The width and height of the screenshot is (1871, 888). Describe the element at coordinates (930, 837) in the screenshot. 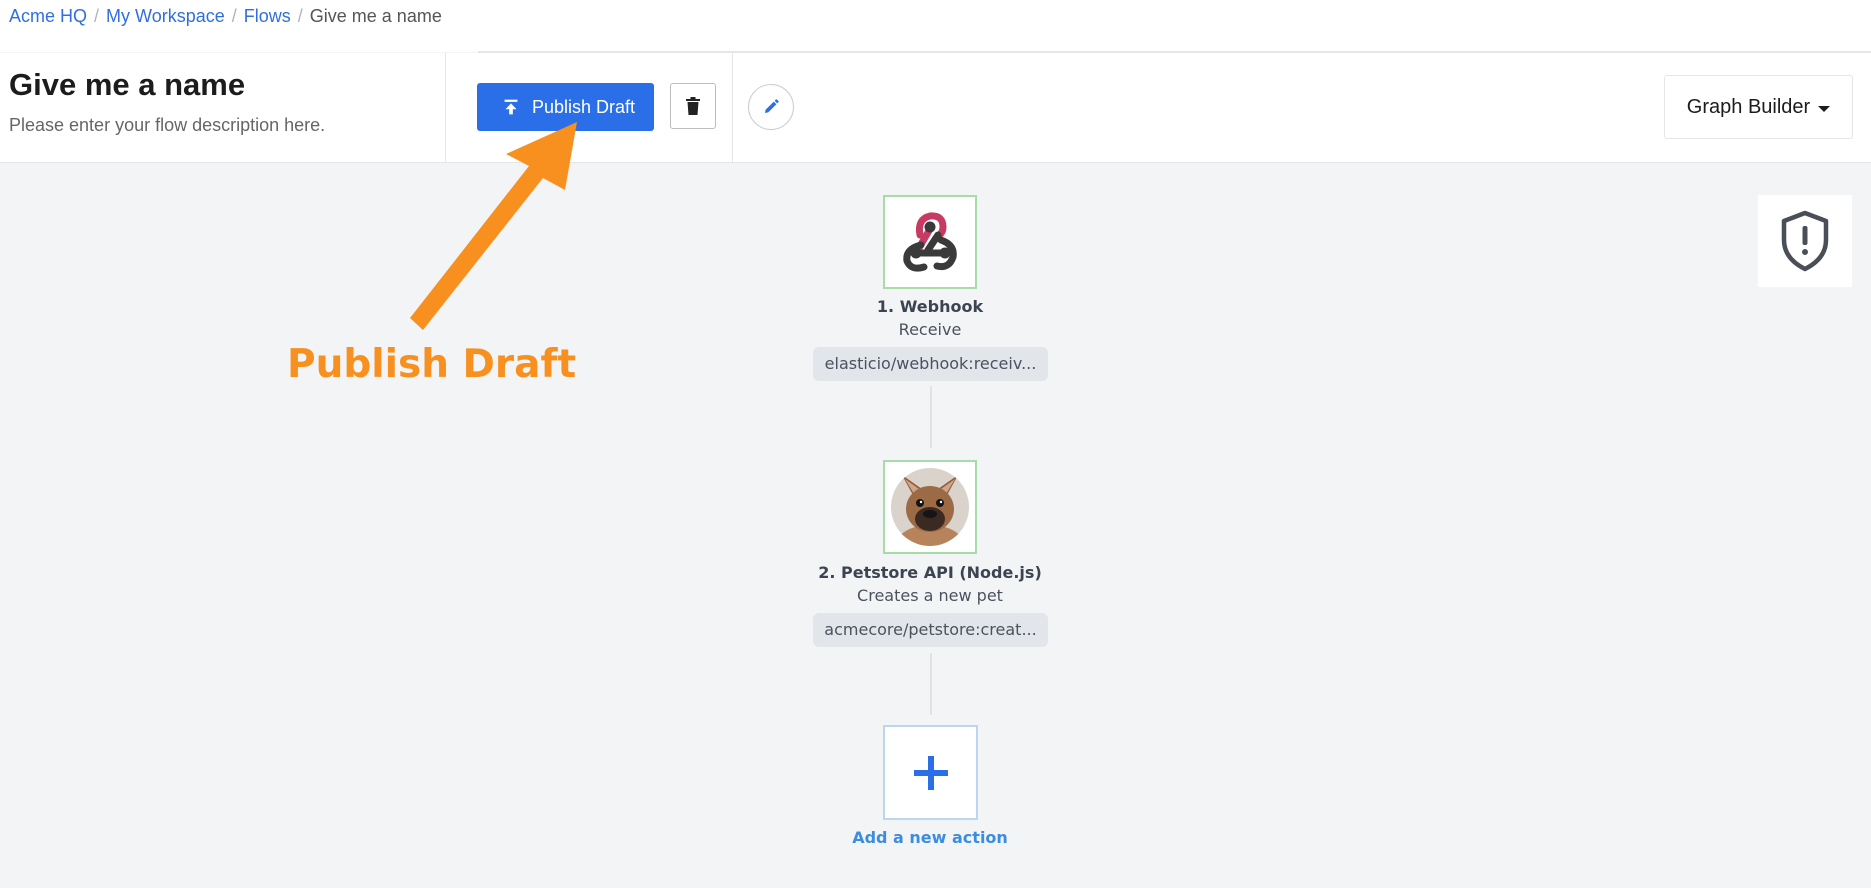

I see `add-action-label: Add a new action` at that location.